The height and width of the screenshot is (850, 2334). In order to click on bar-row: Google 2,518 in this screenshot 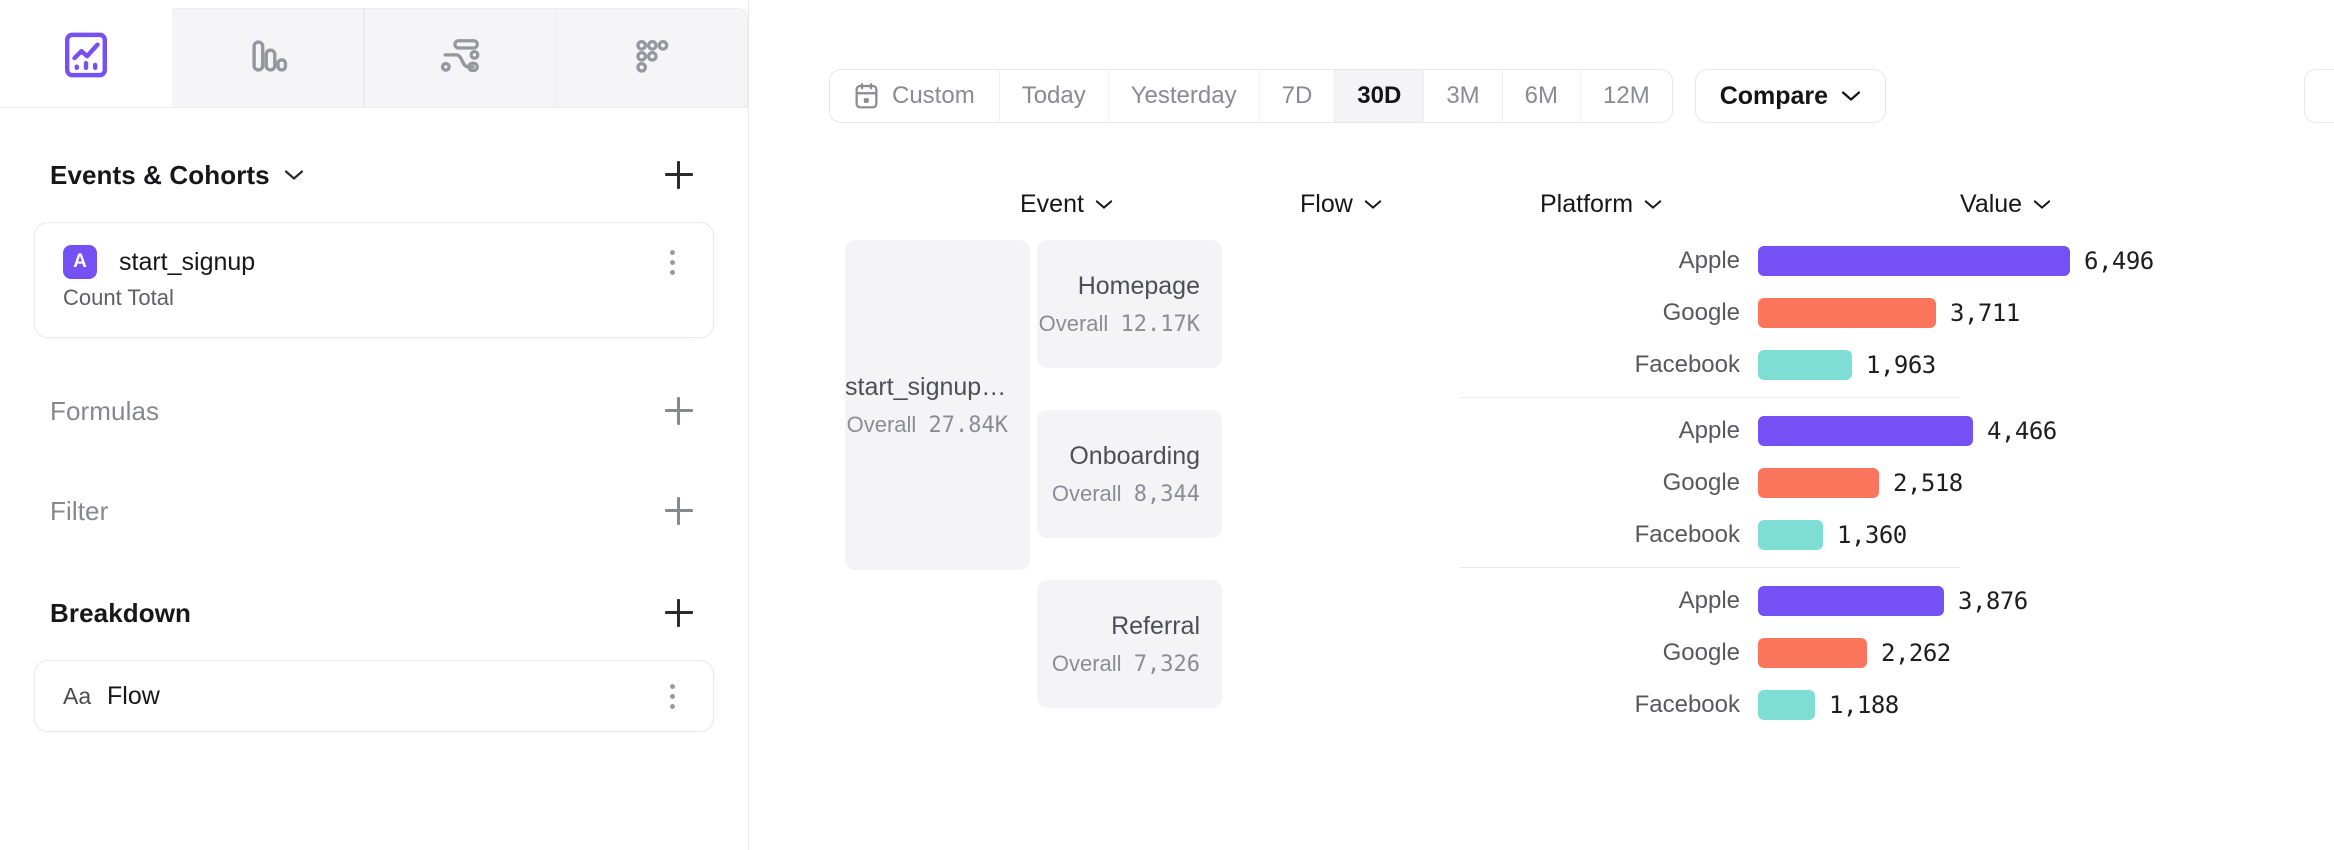, I will do `click(1696, 483)`.